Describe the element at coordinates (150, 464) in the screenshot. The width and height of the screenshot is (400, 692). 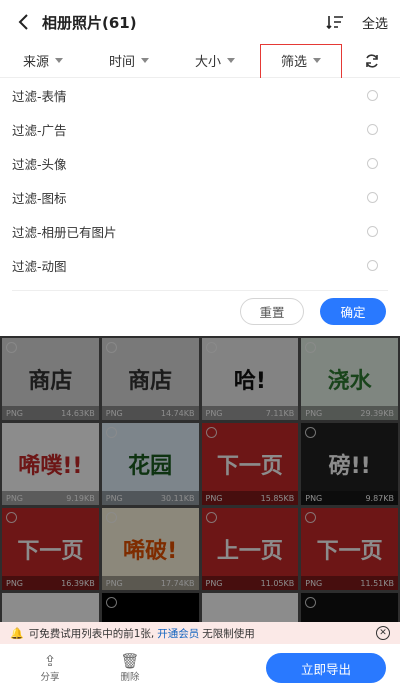
I see `grid-image-item: 花园 PNG 30.11KB` at that location.